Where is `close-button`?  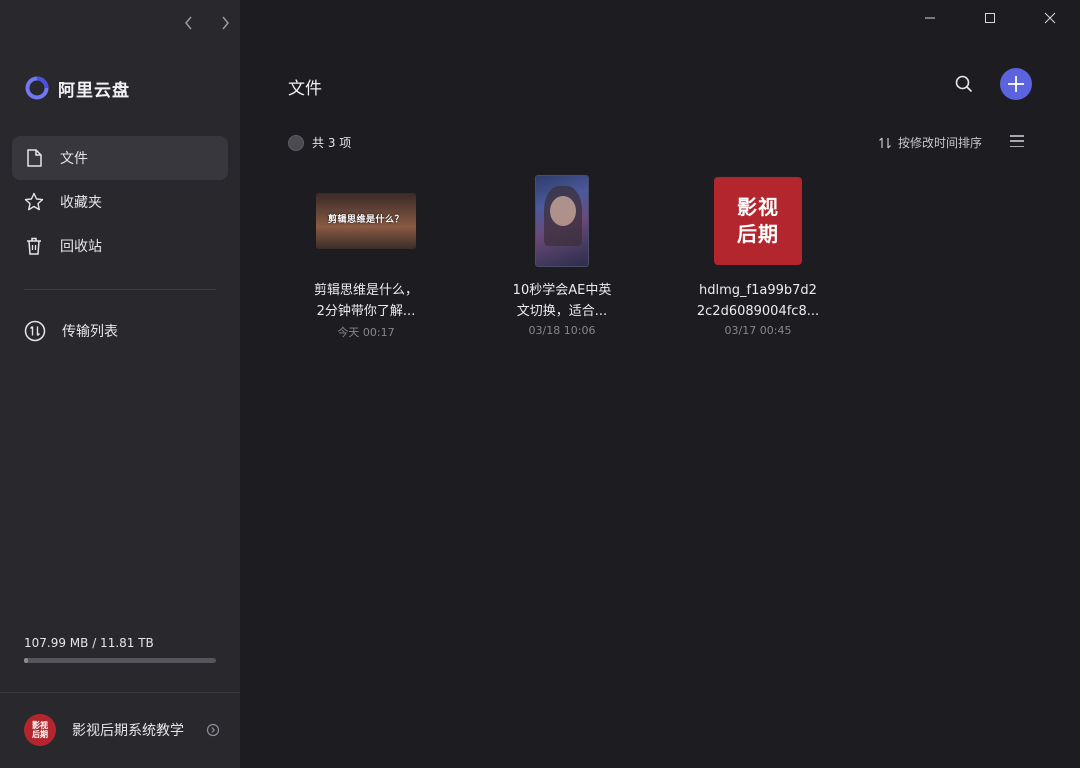 close-button is located at coordinates (1050, 18).